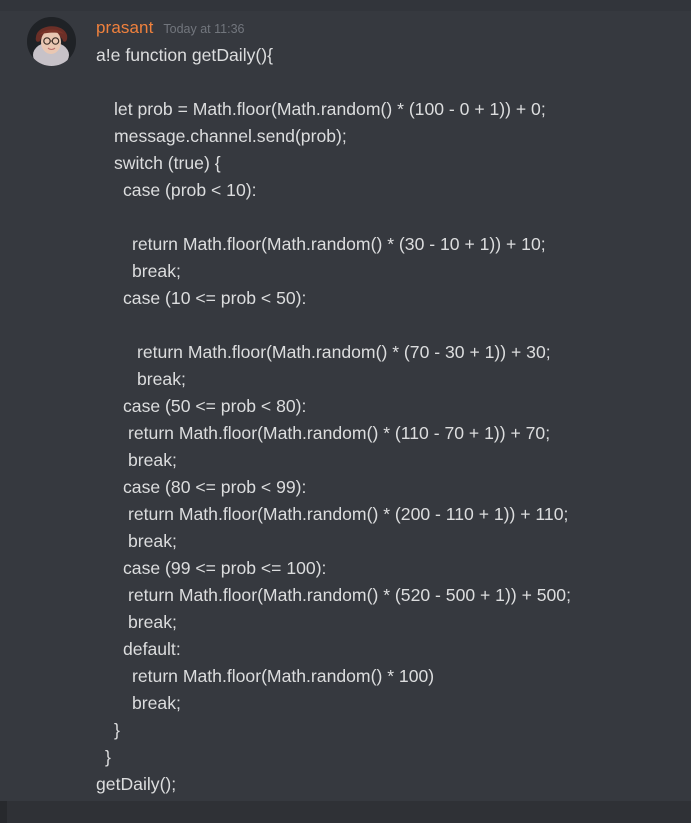 Image resolution: width=691 pixels, height=823 pixels. Describe the element at coordinates (215, 298) in the screenshot. I see `message-line: case (10 <= prob < 50):` at that location.